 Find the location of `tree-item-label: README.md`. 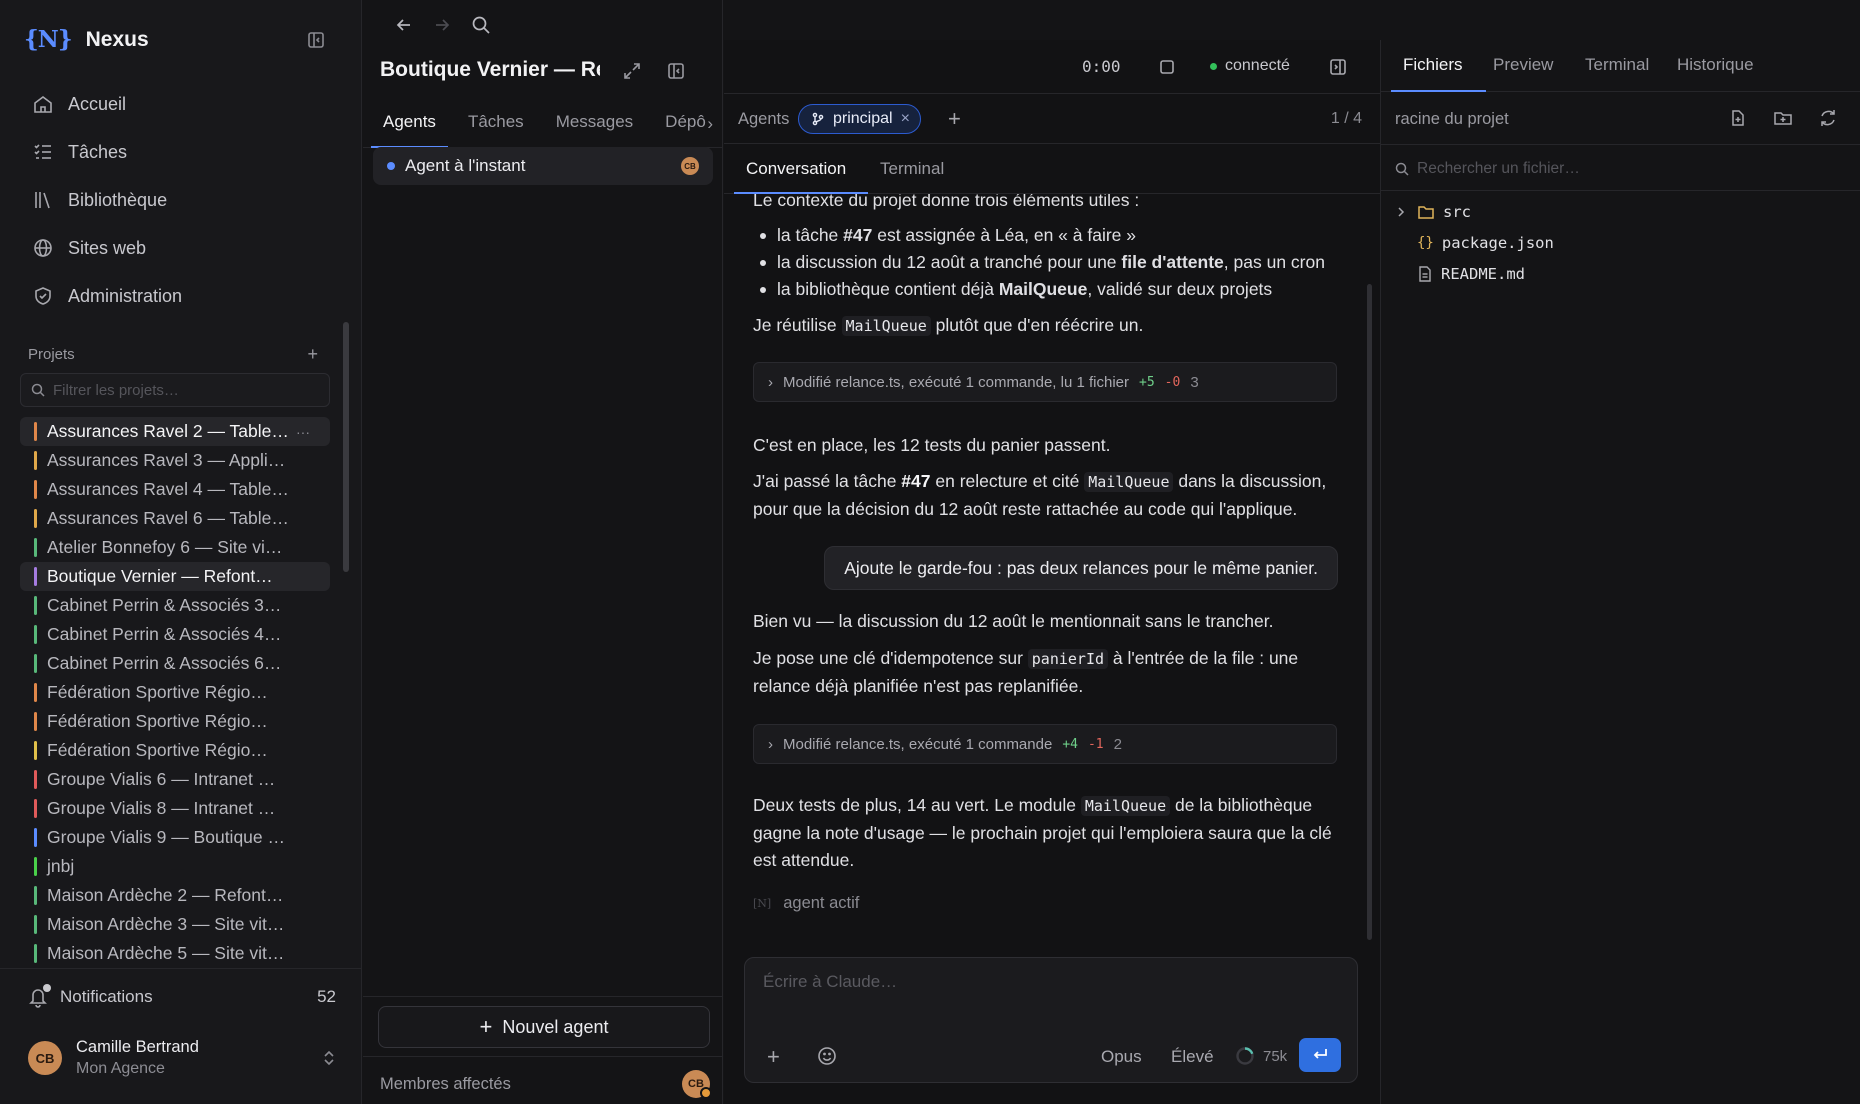

tree-item-label: README.md is located at coordinates (1483, 273).